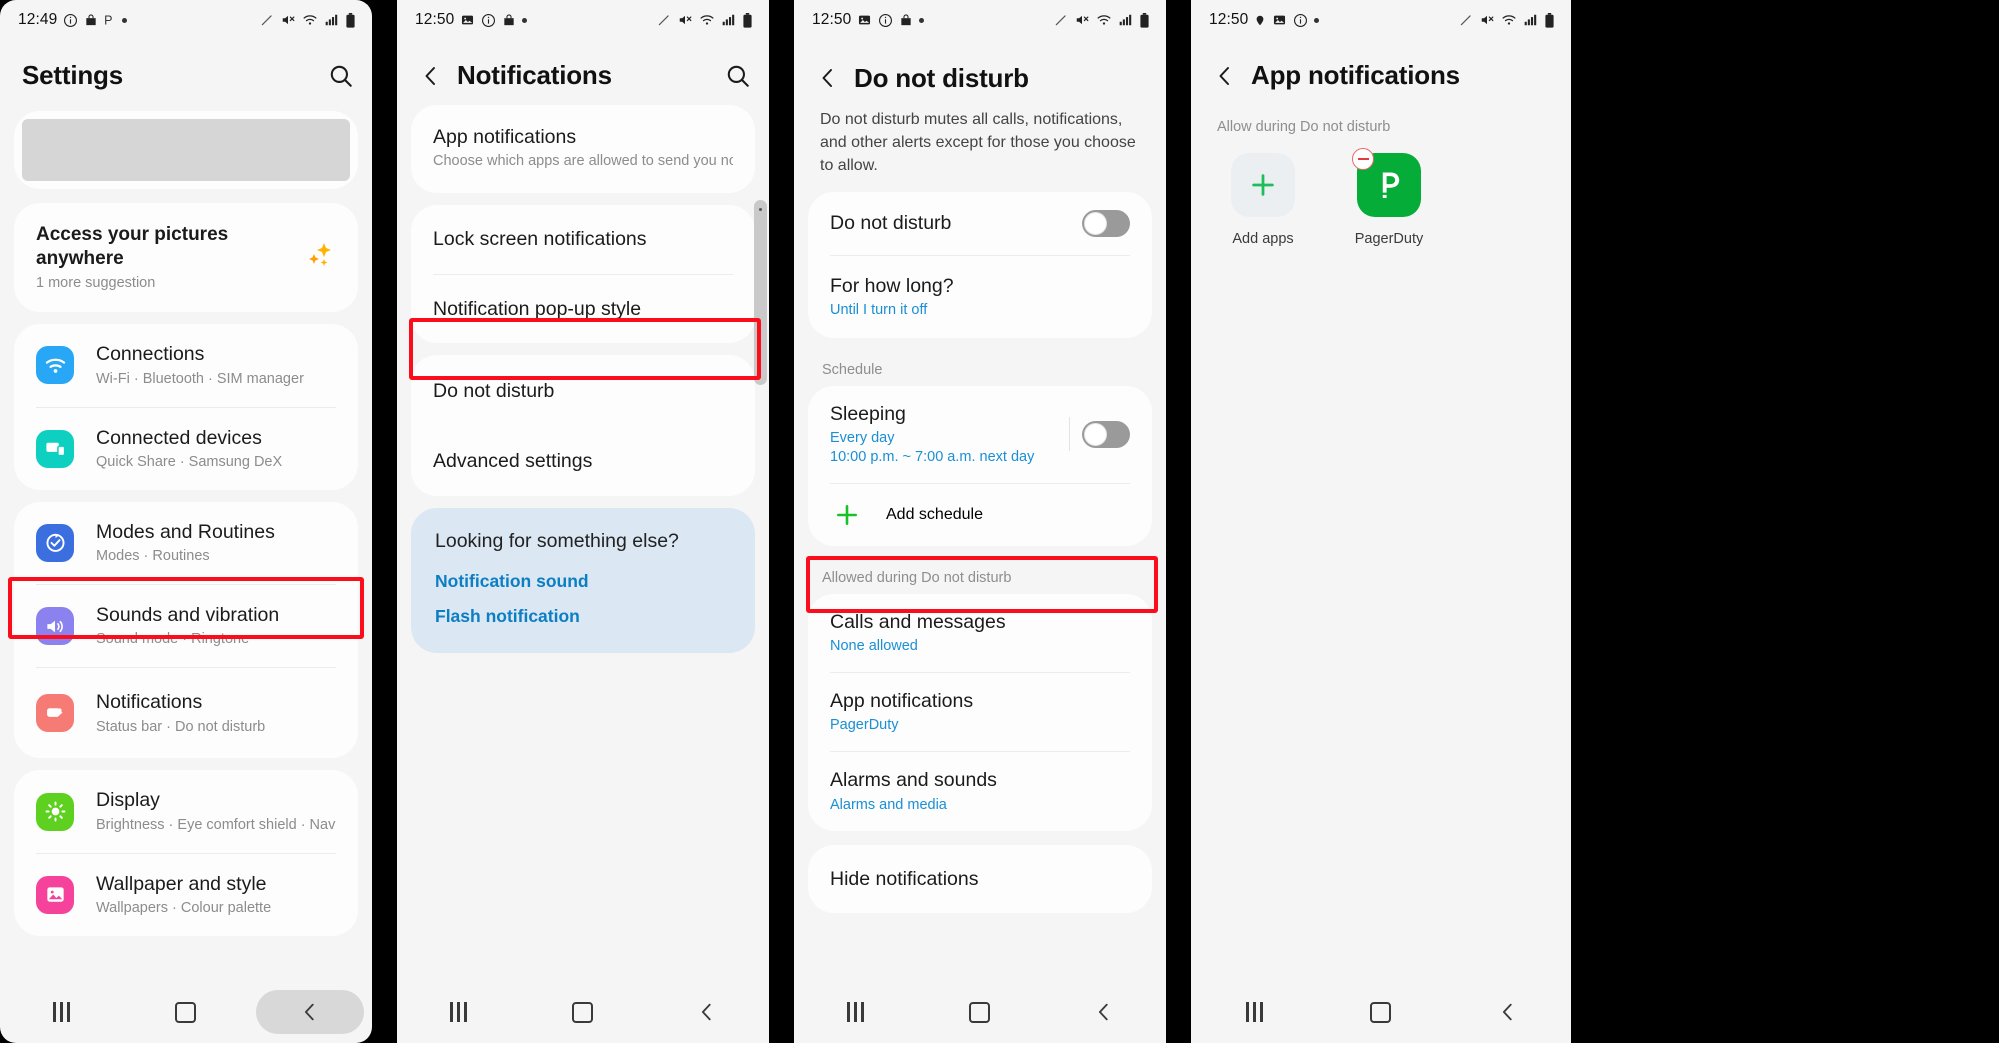 Image resolution: width=1999 pixels, height=1043 pixels. What do you see at coordinates (980, 791) in the screenshot?
I see `row-alarms-and-sounds: Alarms and sounds Alarms and media` at bounding box center [980, 791].